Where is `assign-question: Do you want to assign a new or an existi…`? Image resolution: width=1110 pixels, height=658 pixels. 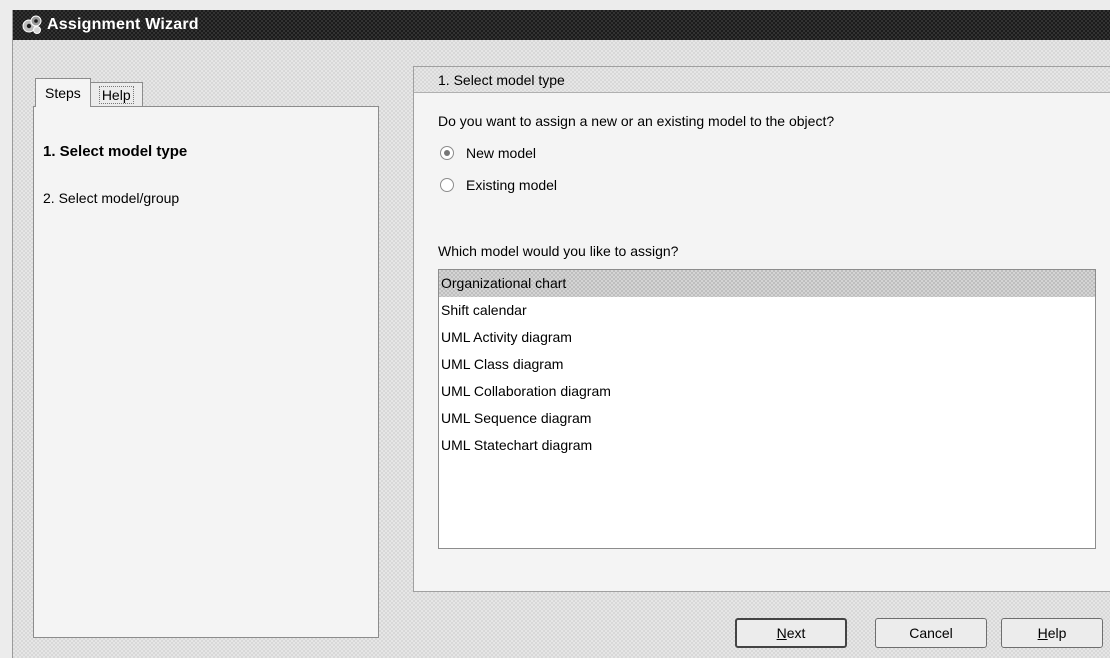 assign-question: Do you want to assign a new or an existi… is located at coordinates (636, 121).